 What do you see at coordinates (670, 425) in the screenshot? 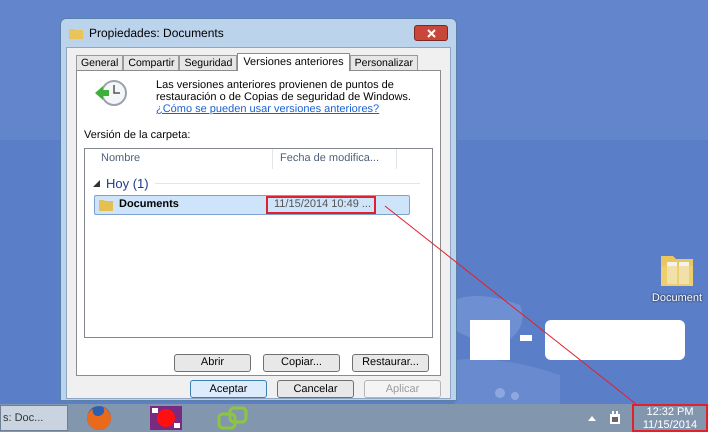
I see `clock-date: 11/15/2014` at bounding box center [670, 425].